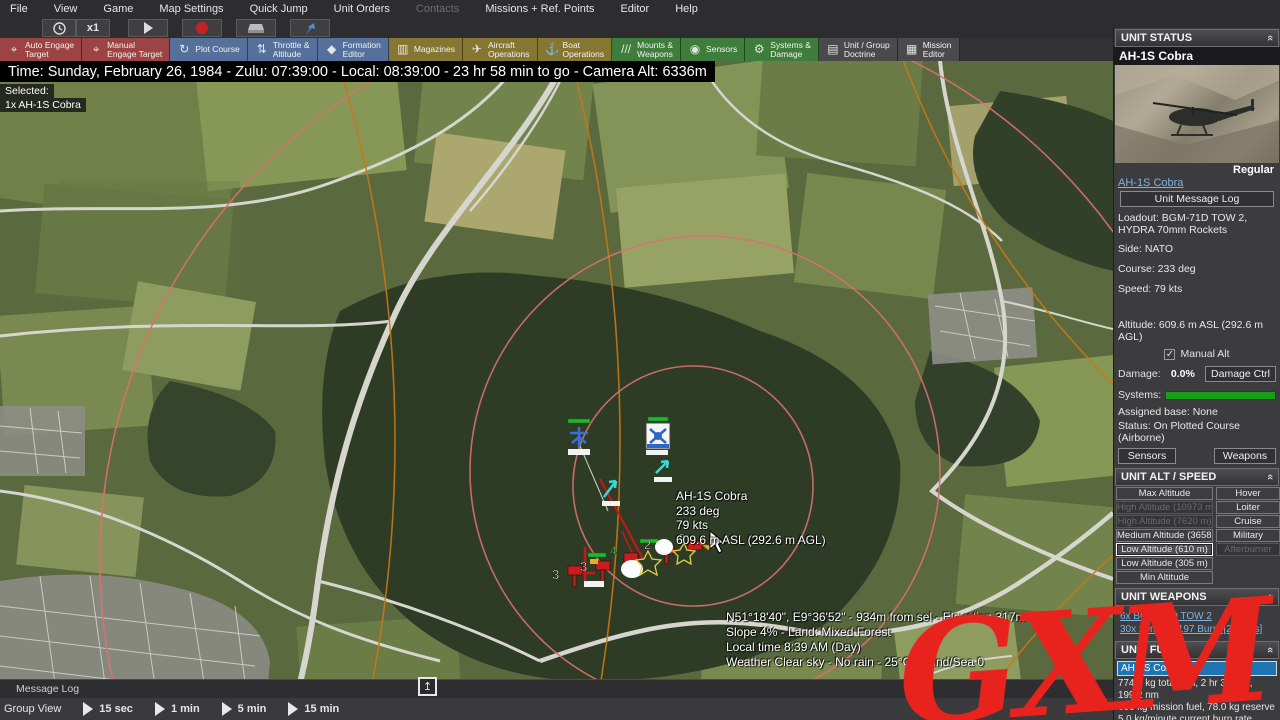 The height and width of the screenshot is (720, 1280). What do you see at coordinates (1182, 374) in the screenshot?
I see `damage-value: 0.0%` at bounding box center [1182, 374].